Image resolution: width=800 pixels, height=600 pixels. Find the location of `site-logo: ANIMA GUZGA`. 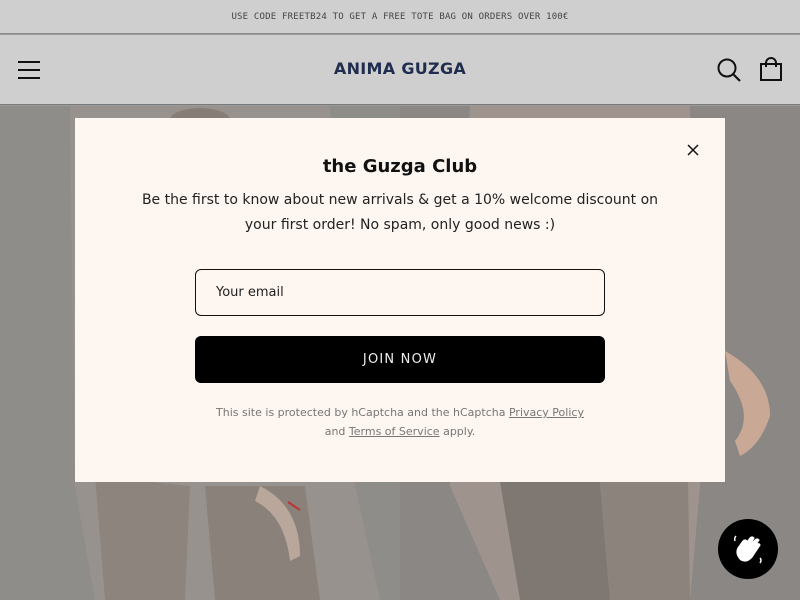

site-logo: ANIMA GUZGA is located at coordinates (400, 68).